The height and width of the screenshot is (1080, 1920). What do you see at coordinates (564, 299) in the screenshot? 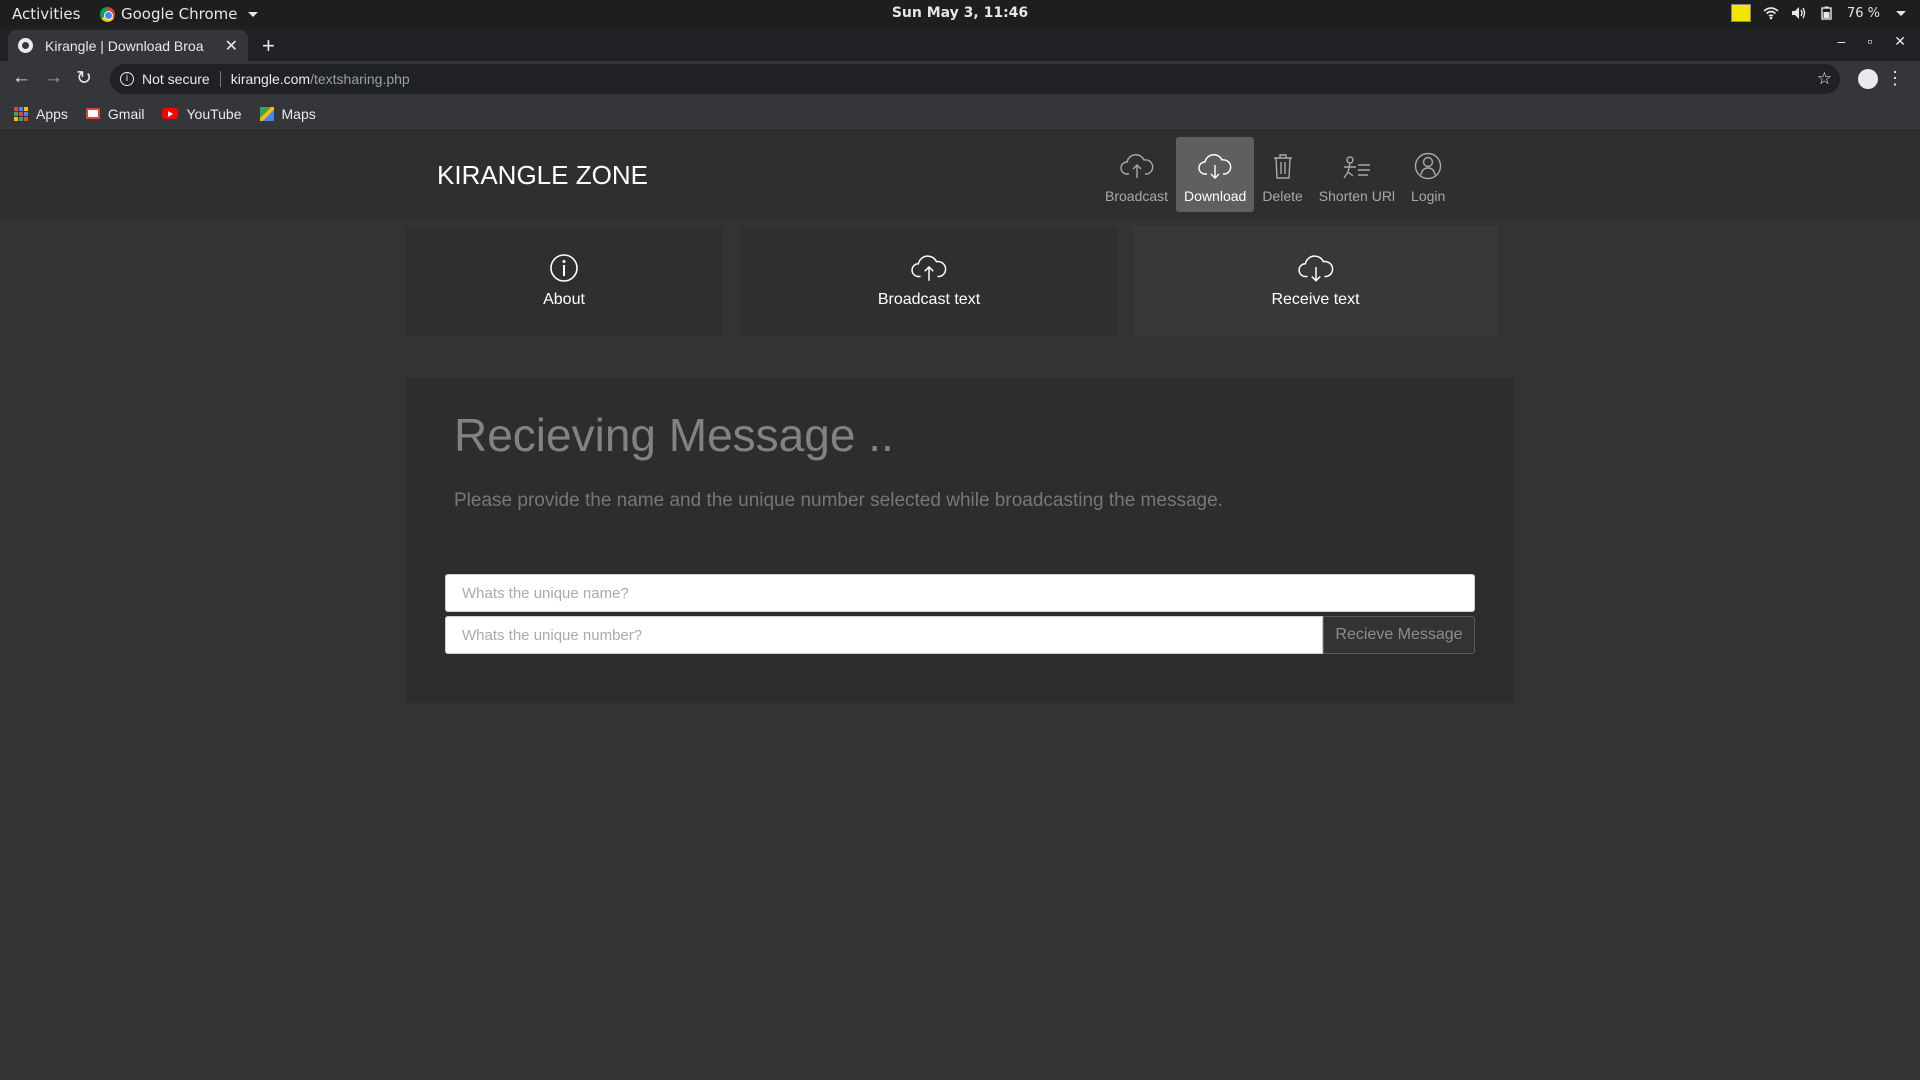
I see `card-label: About` at bounding box center [564, 299].